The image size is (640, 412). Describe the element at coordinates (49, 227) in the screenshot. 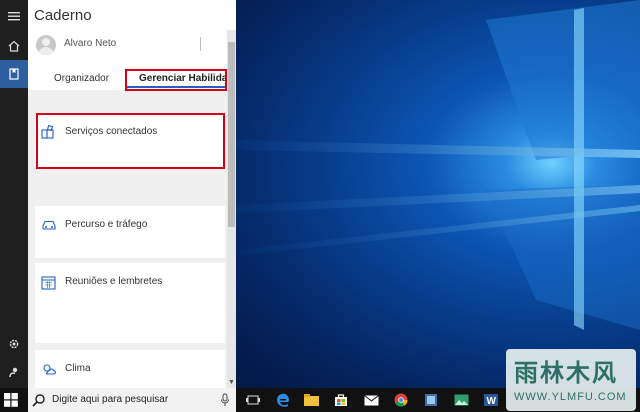

I see `car-icon` at that location.